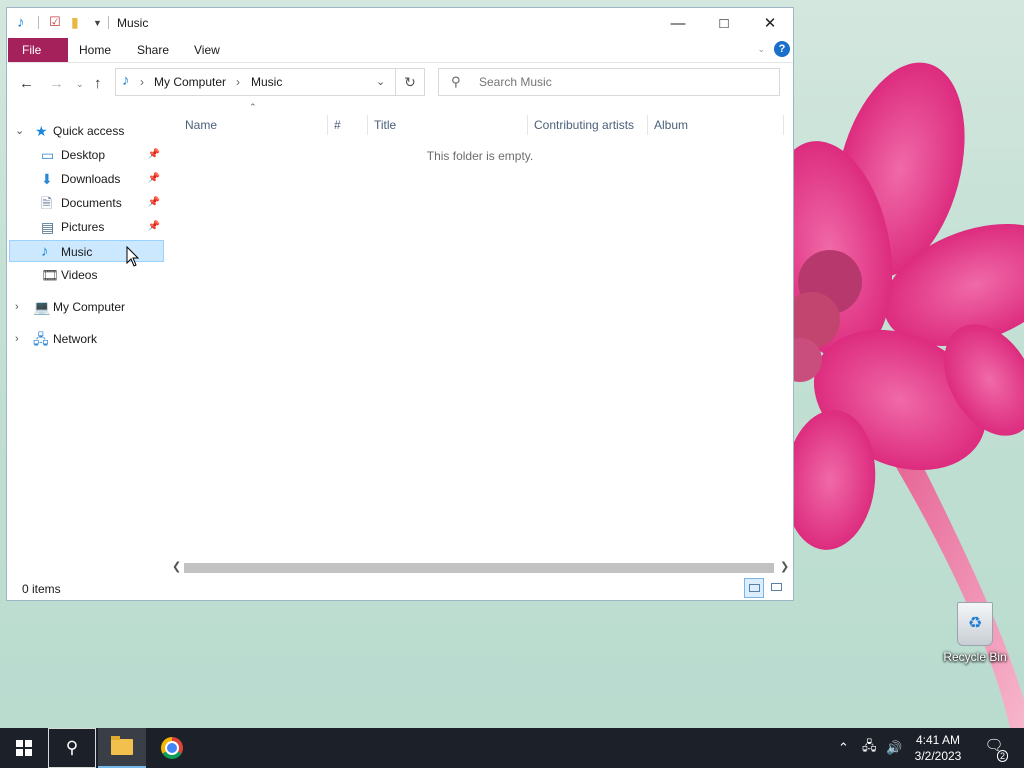 The width and height of the screenshot is (1024, 768). Describe the element at coordinates (400, 23) in the screenshot. I see `title-bar: ♪ ☑ ▮ ▼ Music — □ ✕` at that location.